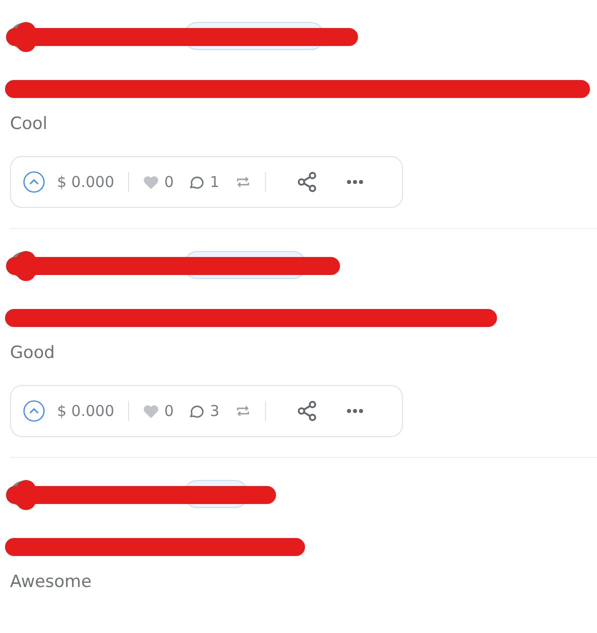 The width and height of the screenshot is (597, 633). I want to click on post-body: Awesome, so click(51, 582).